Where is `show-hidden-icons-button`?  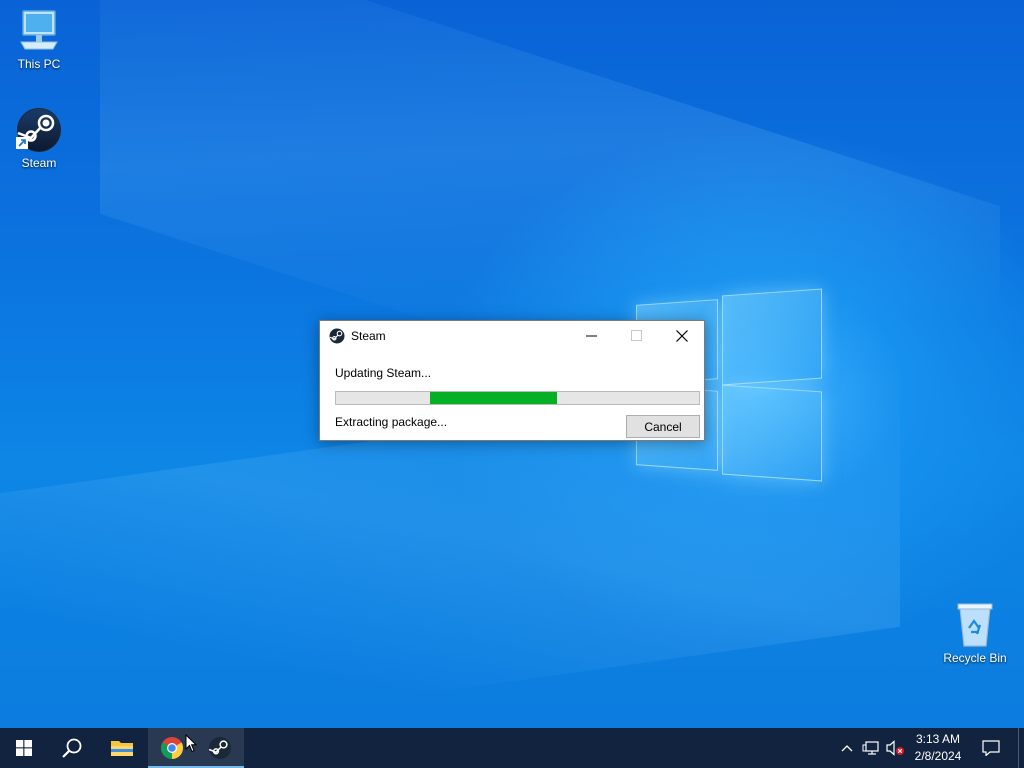
show-hidden-icons-button is located at coordinates (847, 748).